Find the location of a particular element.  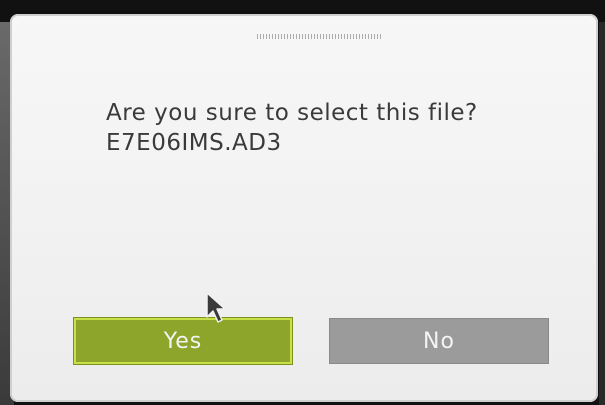

confirm-question-text: Are you sure to select this file? is located at coordinates (292, 113).